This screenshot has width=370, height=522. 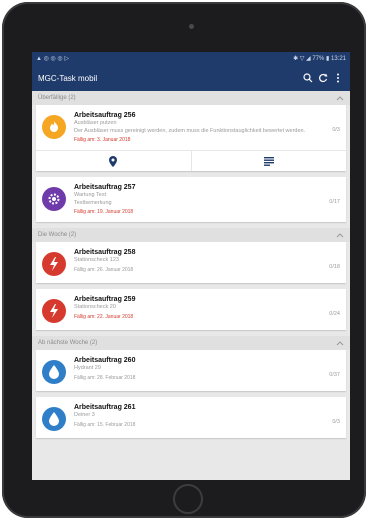 I want to click on section-label: Überfällige (2), so click(x=57, y=98).